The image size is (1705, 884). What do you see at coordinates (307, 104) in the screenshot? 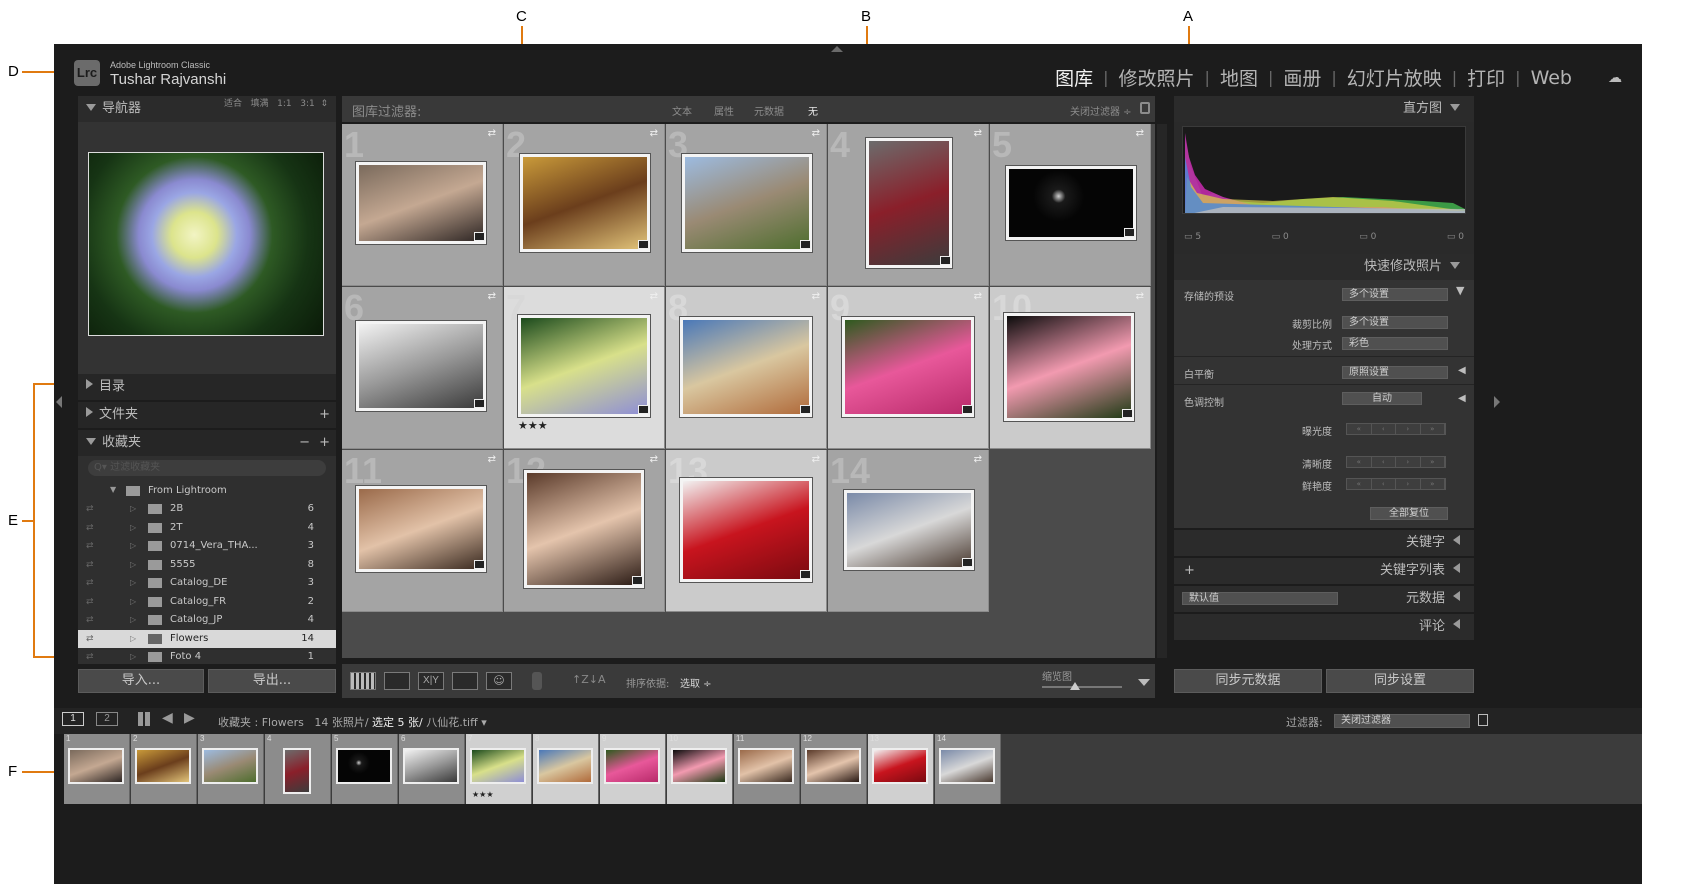
I see `zoom-3-1: 3:1` at bounding box center [307, 104].